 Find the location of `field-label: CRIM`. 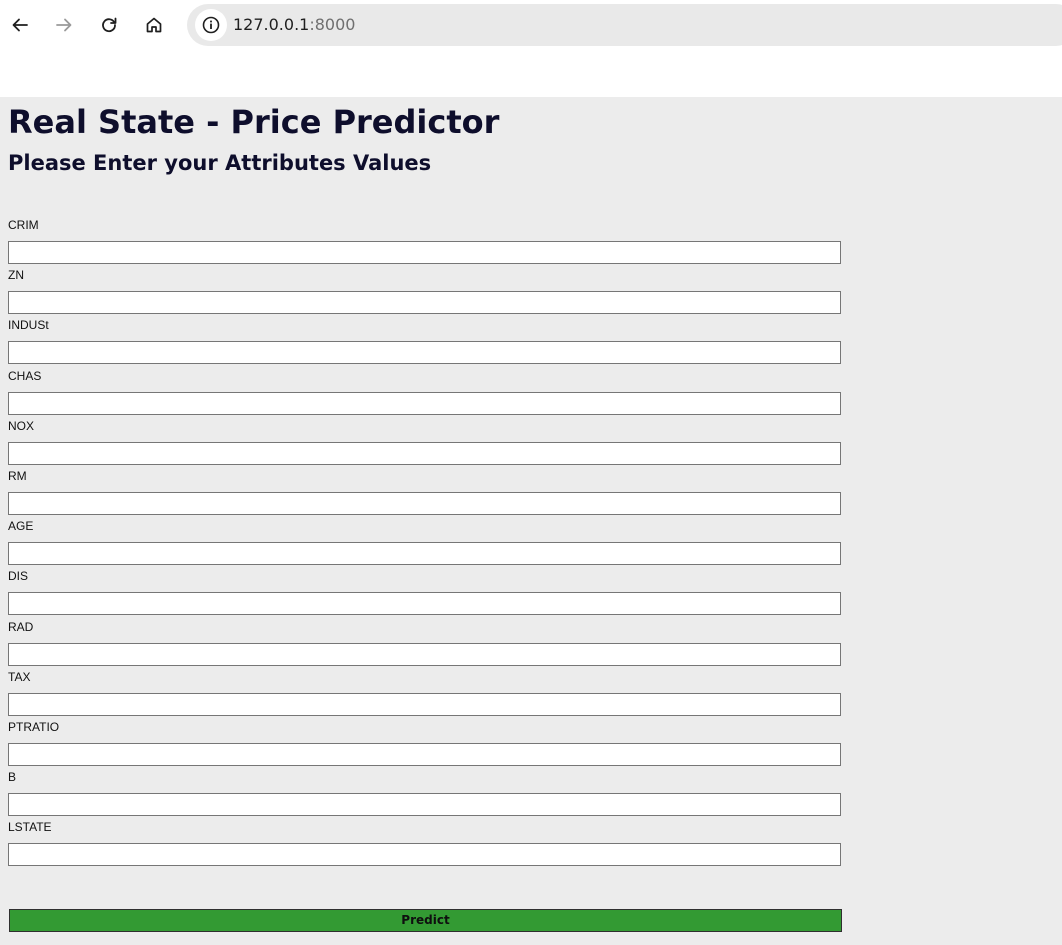

field-label: CRIM is located at coordinates (23, 225).